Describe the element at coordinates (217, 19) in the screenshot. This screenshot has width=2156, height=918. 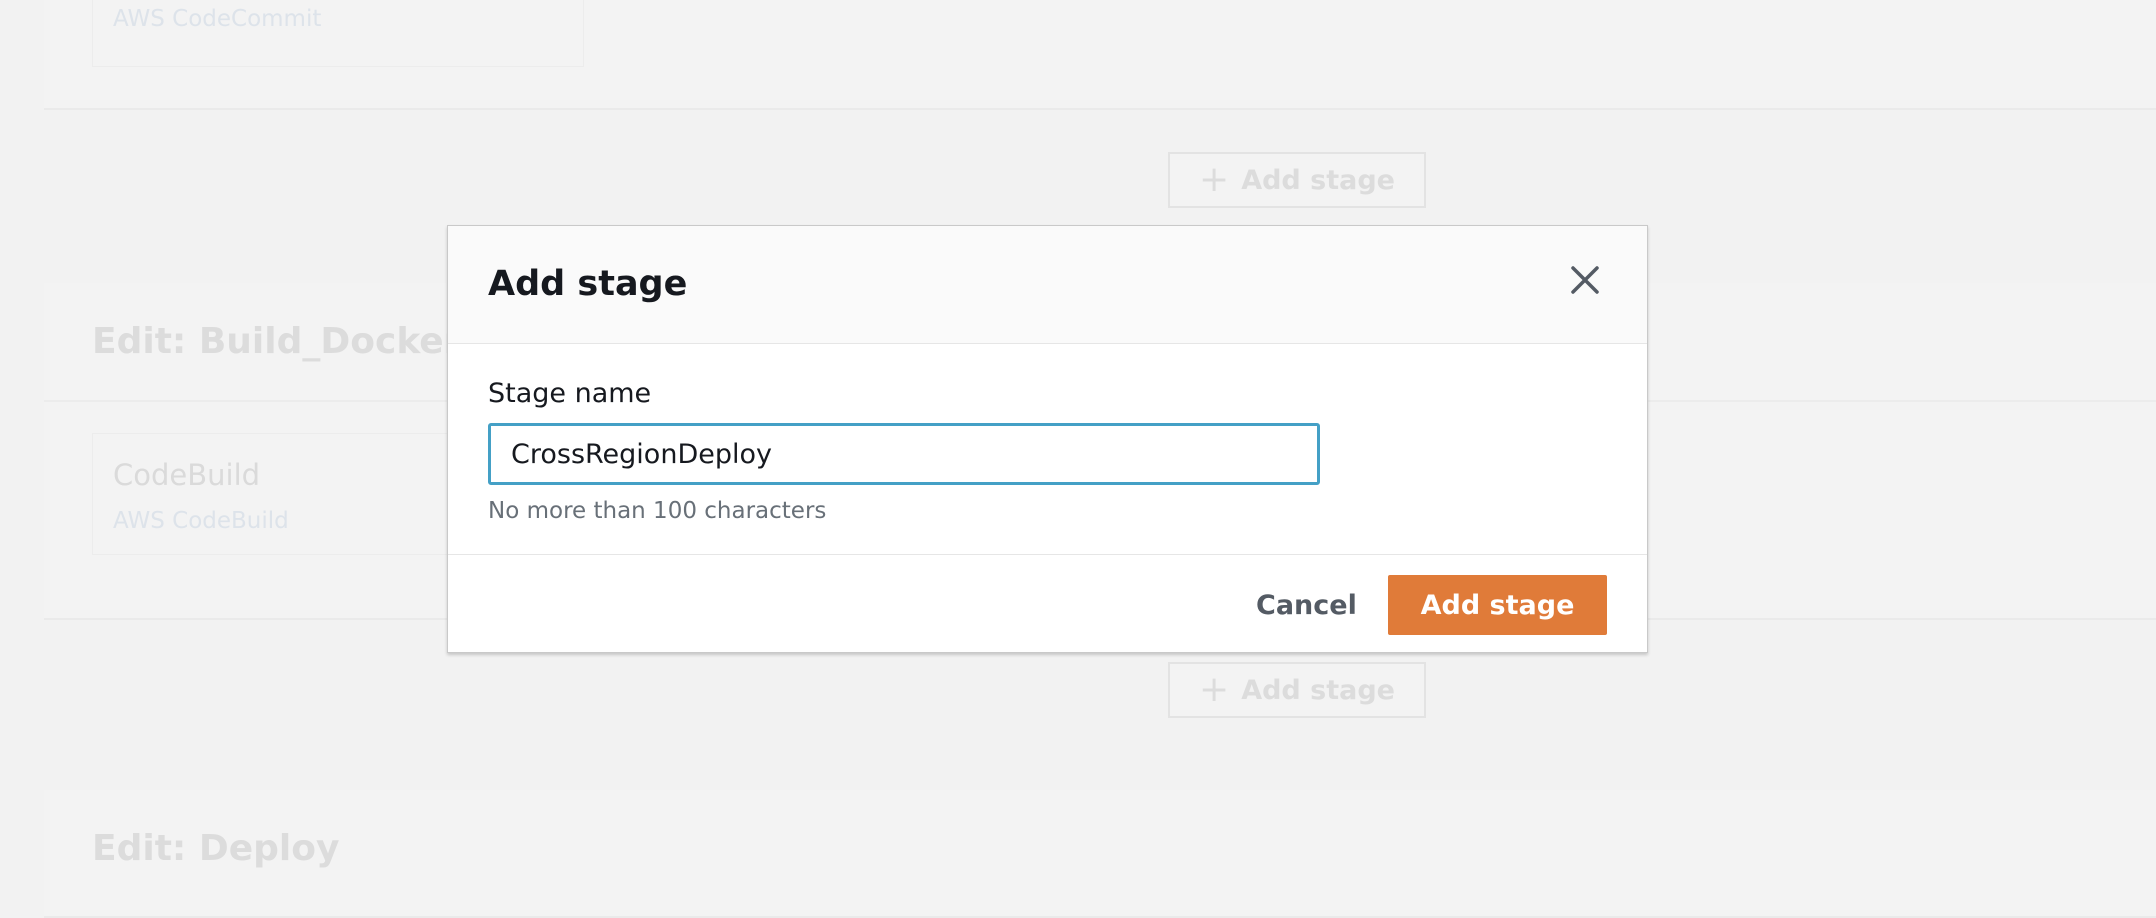
I see `source-action-provider: AWS CodeCommit` at that location.